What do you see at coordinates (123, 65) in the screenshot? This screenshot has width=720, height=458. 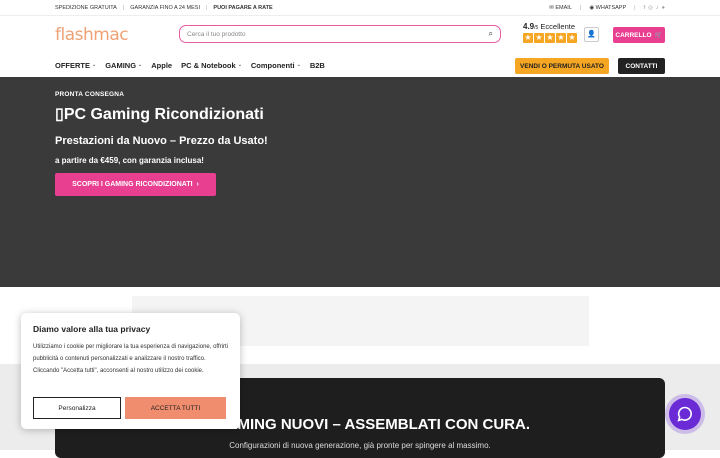 I see `nav-item-gaming: GAMING ⌄` at bounding box center [123, 65].